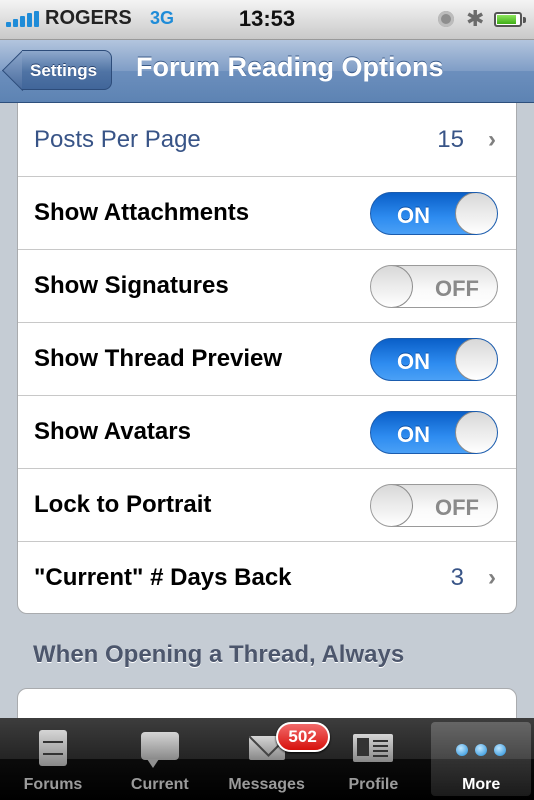 This screenshot has width=534, height=800. Describe the element at coordinates (88, 18) in the screenshot. I see `carrier-name: ROGERS` at that location.